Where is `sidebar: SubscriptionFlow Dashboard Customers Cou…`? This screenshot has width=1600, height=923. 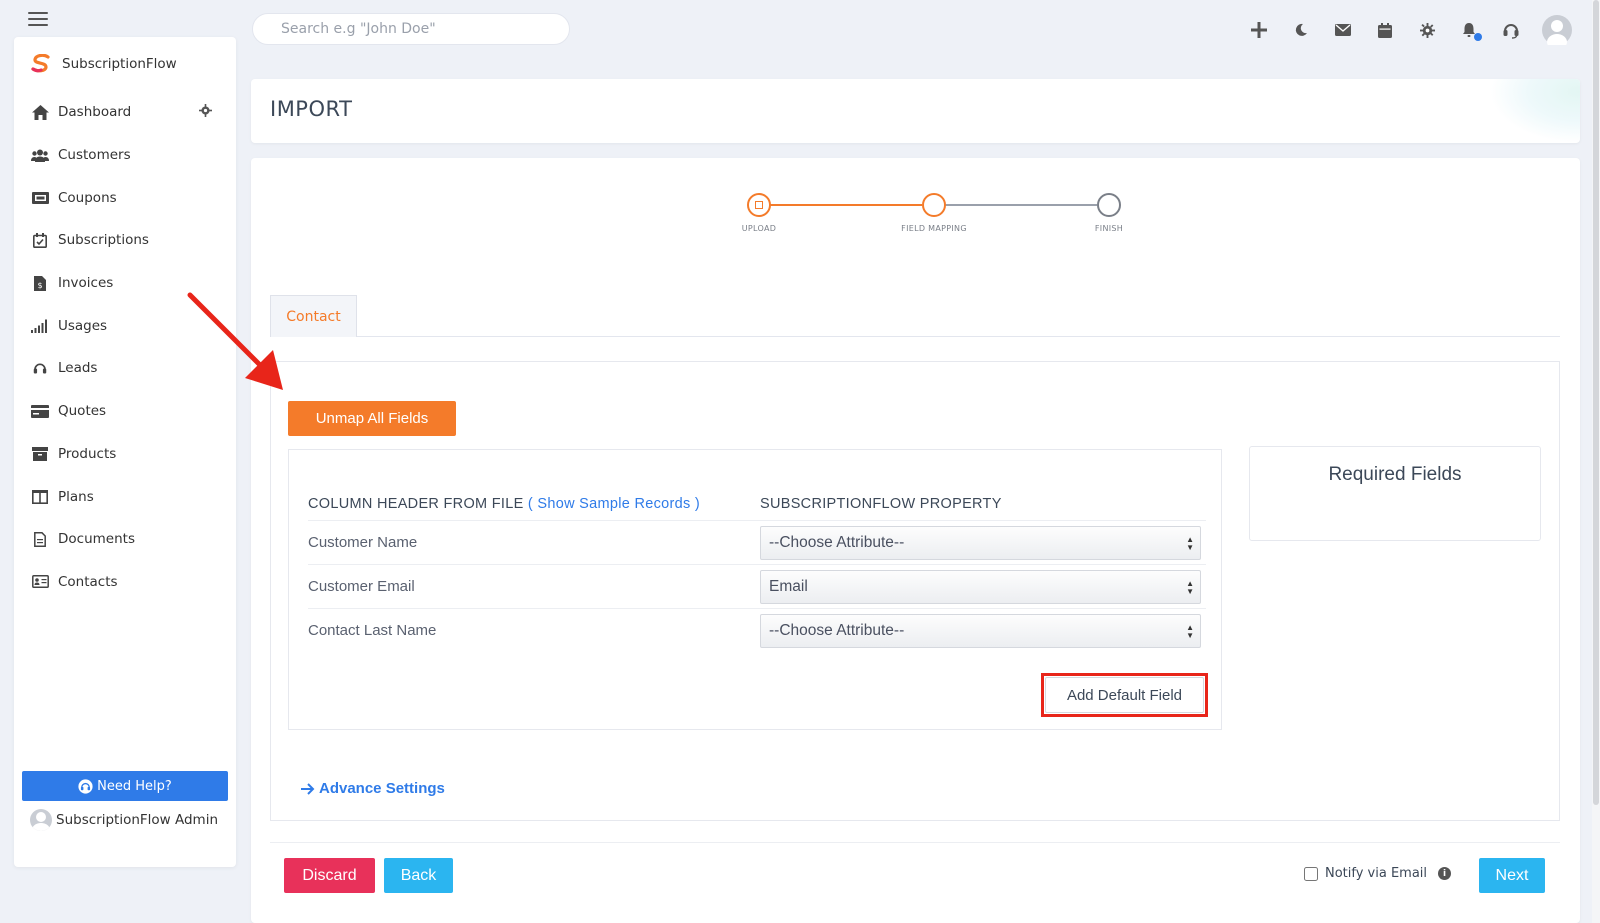 sidebar: SubscriptionFlow Dashboard Customers Cou… is located at coordinates (125, 452).